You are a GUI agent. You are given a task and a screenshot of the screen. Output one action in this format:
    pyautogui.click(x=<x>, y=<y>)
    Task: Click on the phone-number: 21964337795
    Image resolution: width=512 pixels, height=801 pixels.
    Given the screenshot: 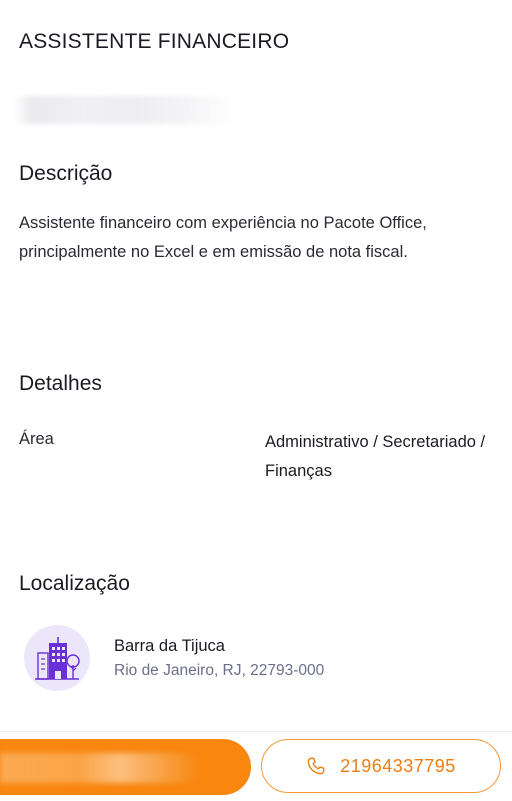 What is the action you would take?
    pyautogui.click(x=398, y=765)
    